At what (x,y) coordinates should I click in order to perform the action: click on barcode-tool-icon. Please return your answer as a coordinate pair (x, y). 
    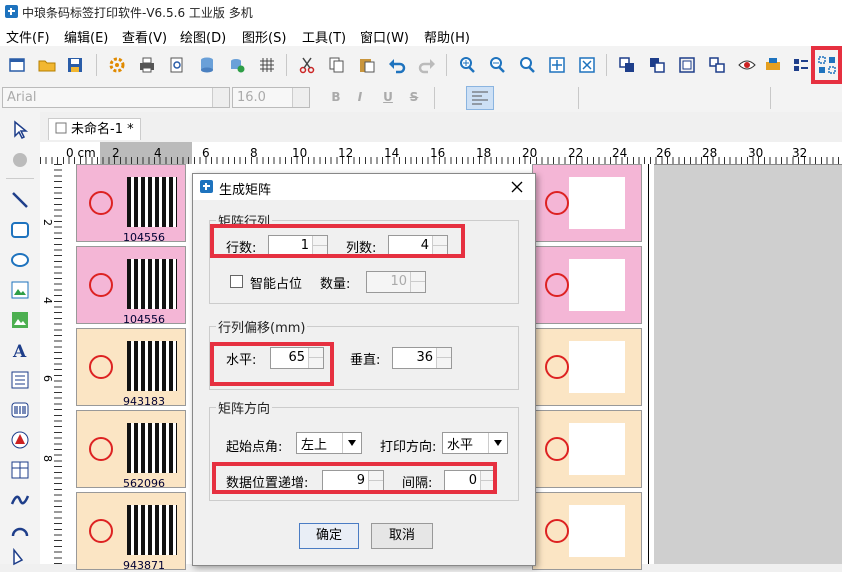
    Looking at the image, I should click on (20, 410).